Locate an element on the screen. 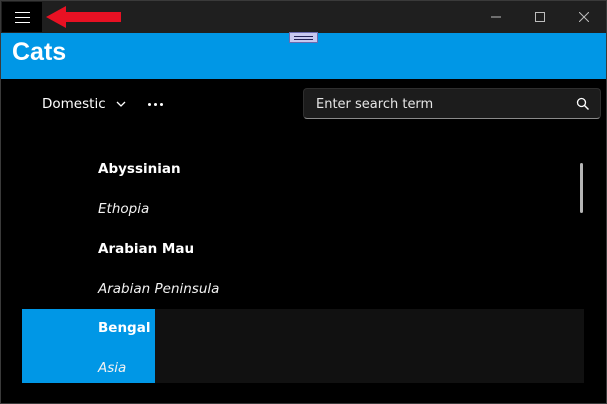 This screenshot has height=404, width=607. item-name: Arabian Mau is located at coordinates (146, 249).